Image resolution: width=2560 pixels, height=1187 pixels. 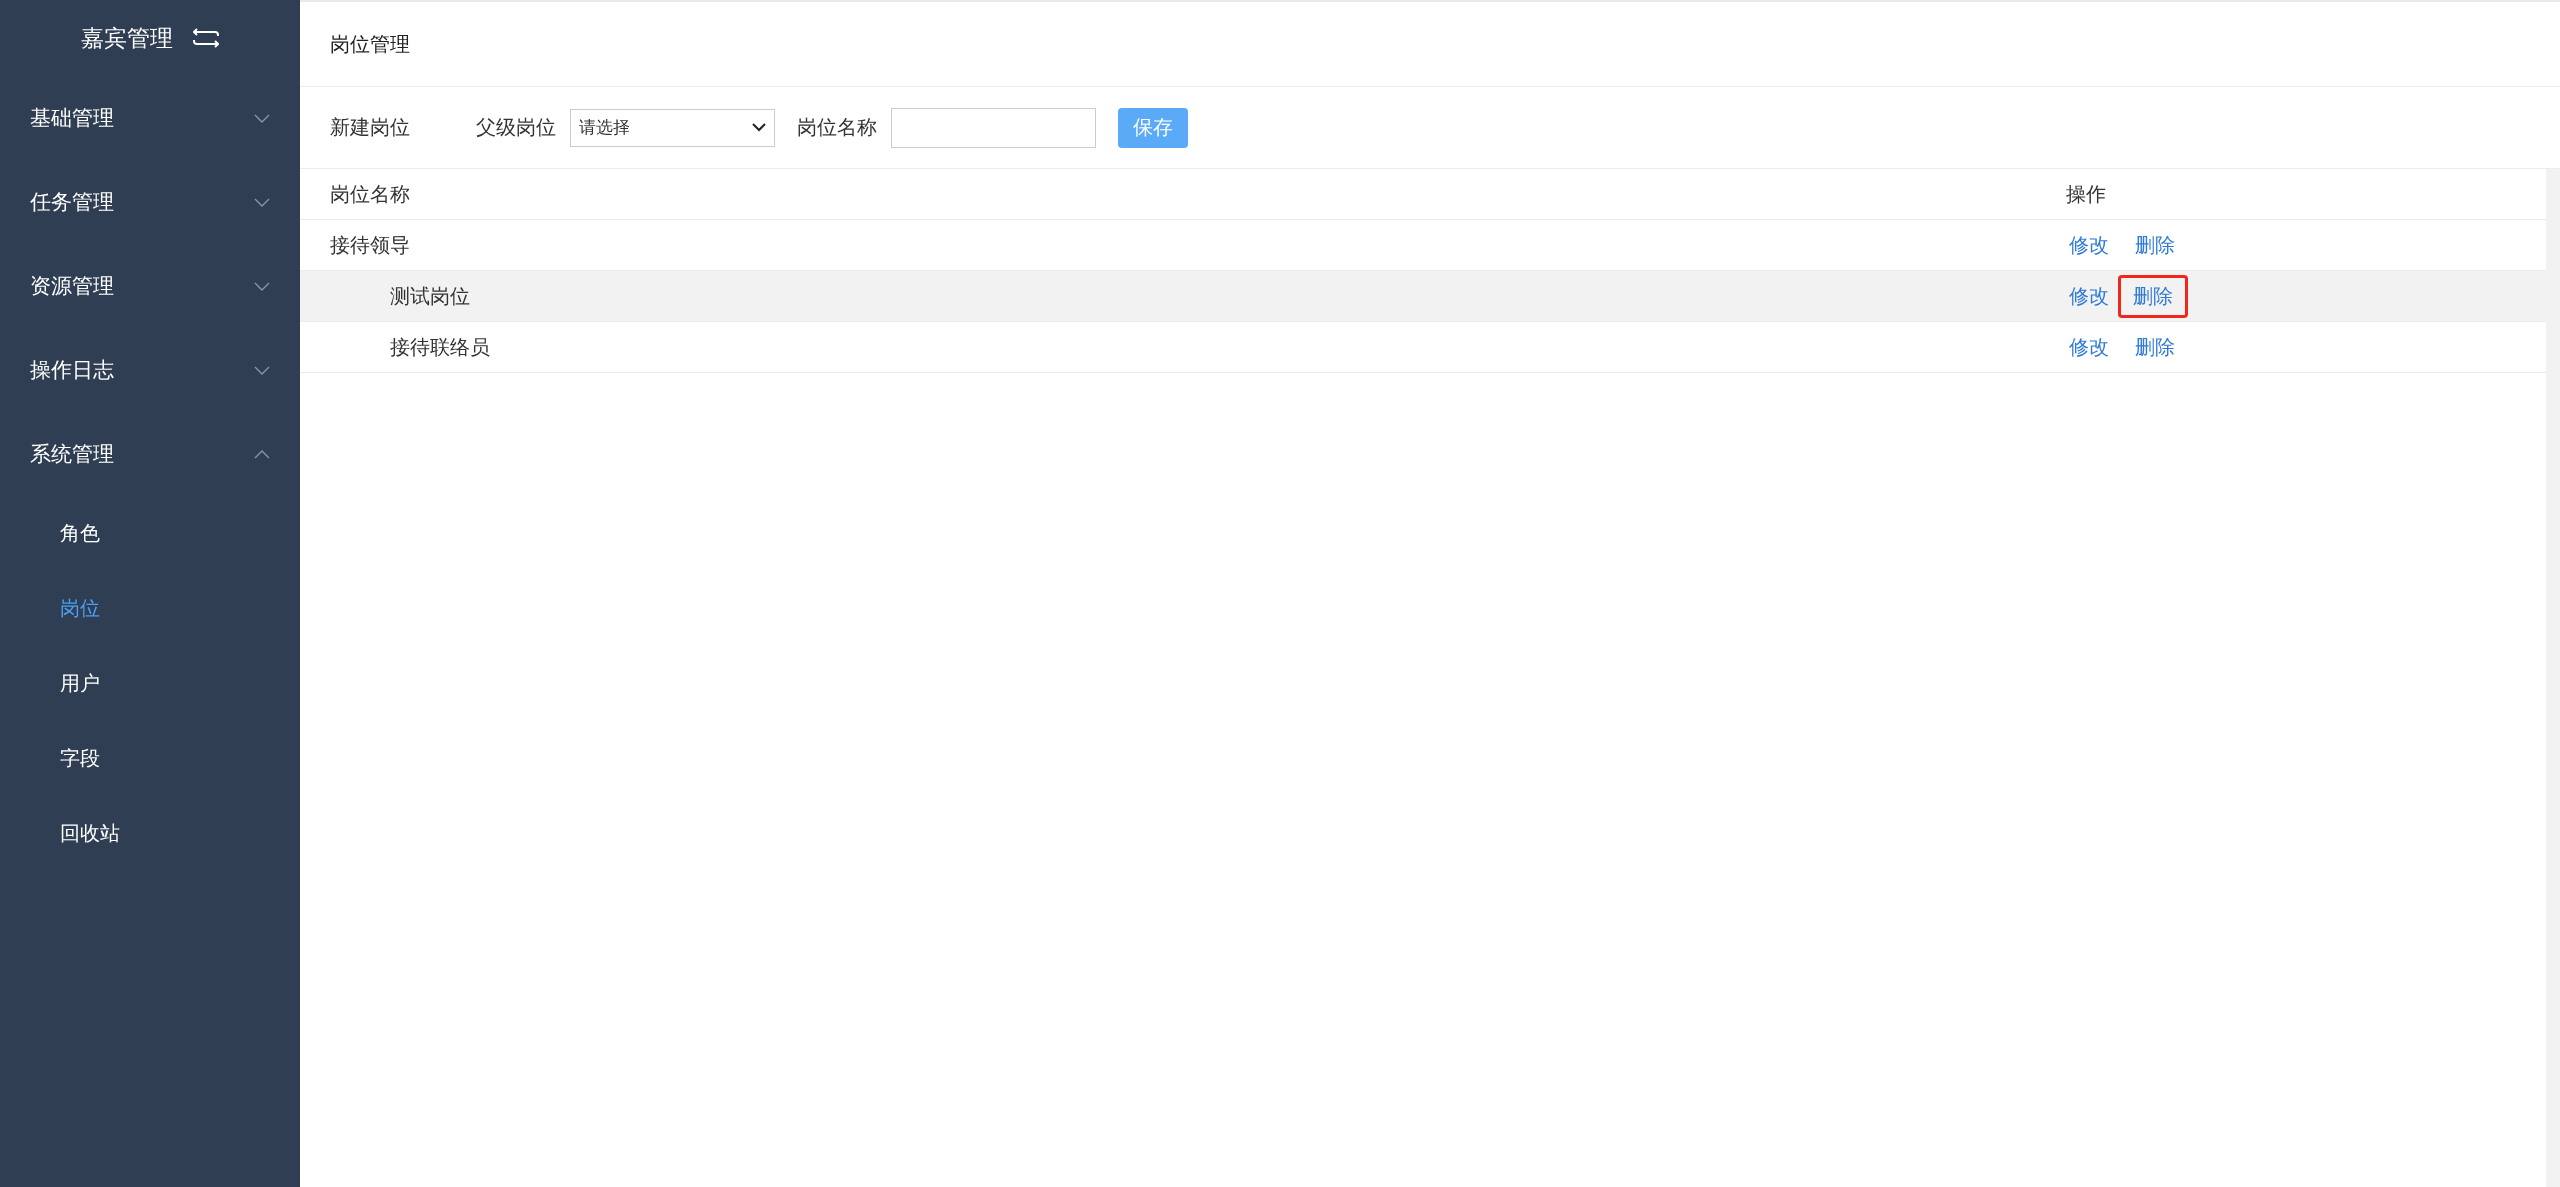 I want to click on app-title: 嘉宾管理, so click(x=127, y=38).